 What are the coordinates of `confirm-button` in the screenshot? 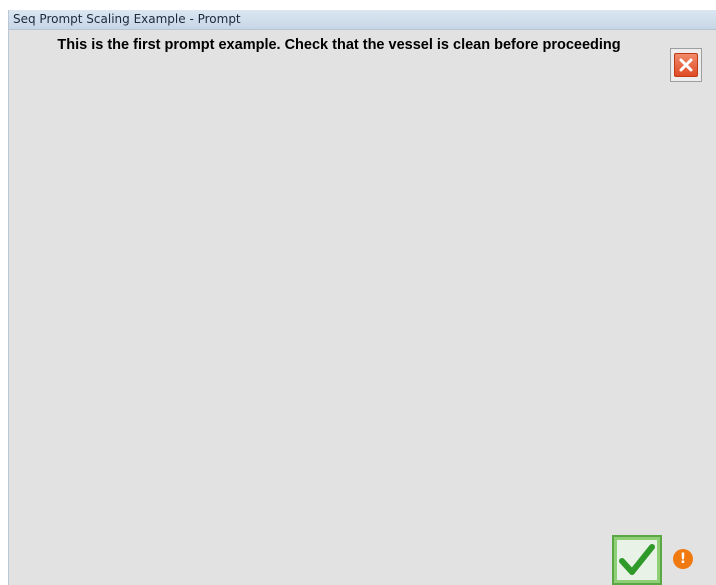 It's located at (637, 560).